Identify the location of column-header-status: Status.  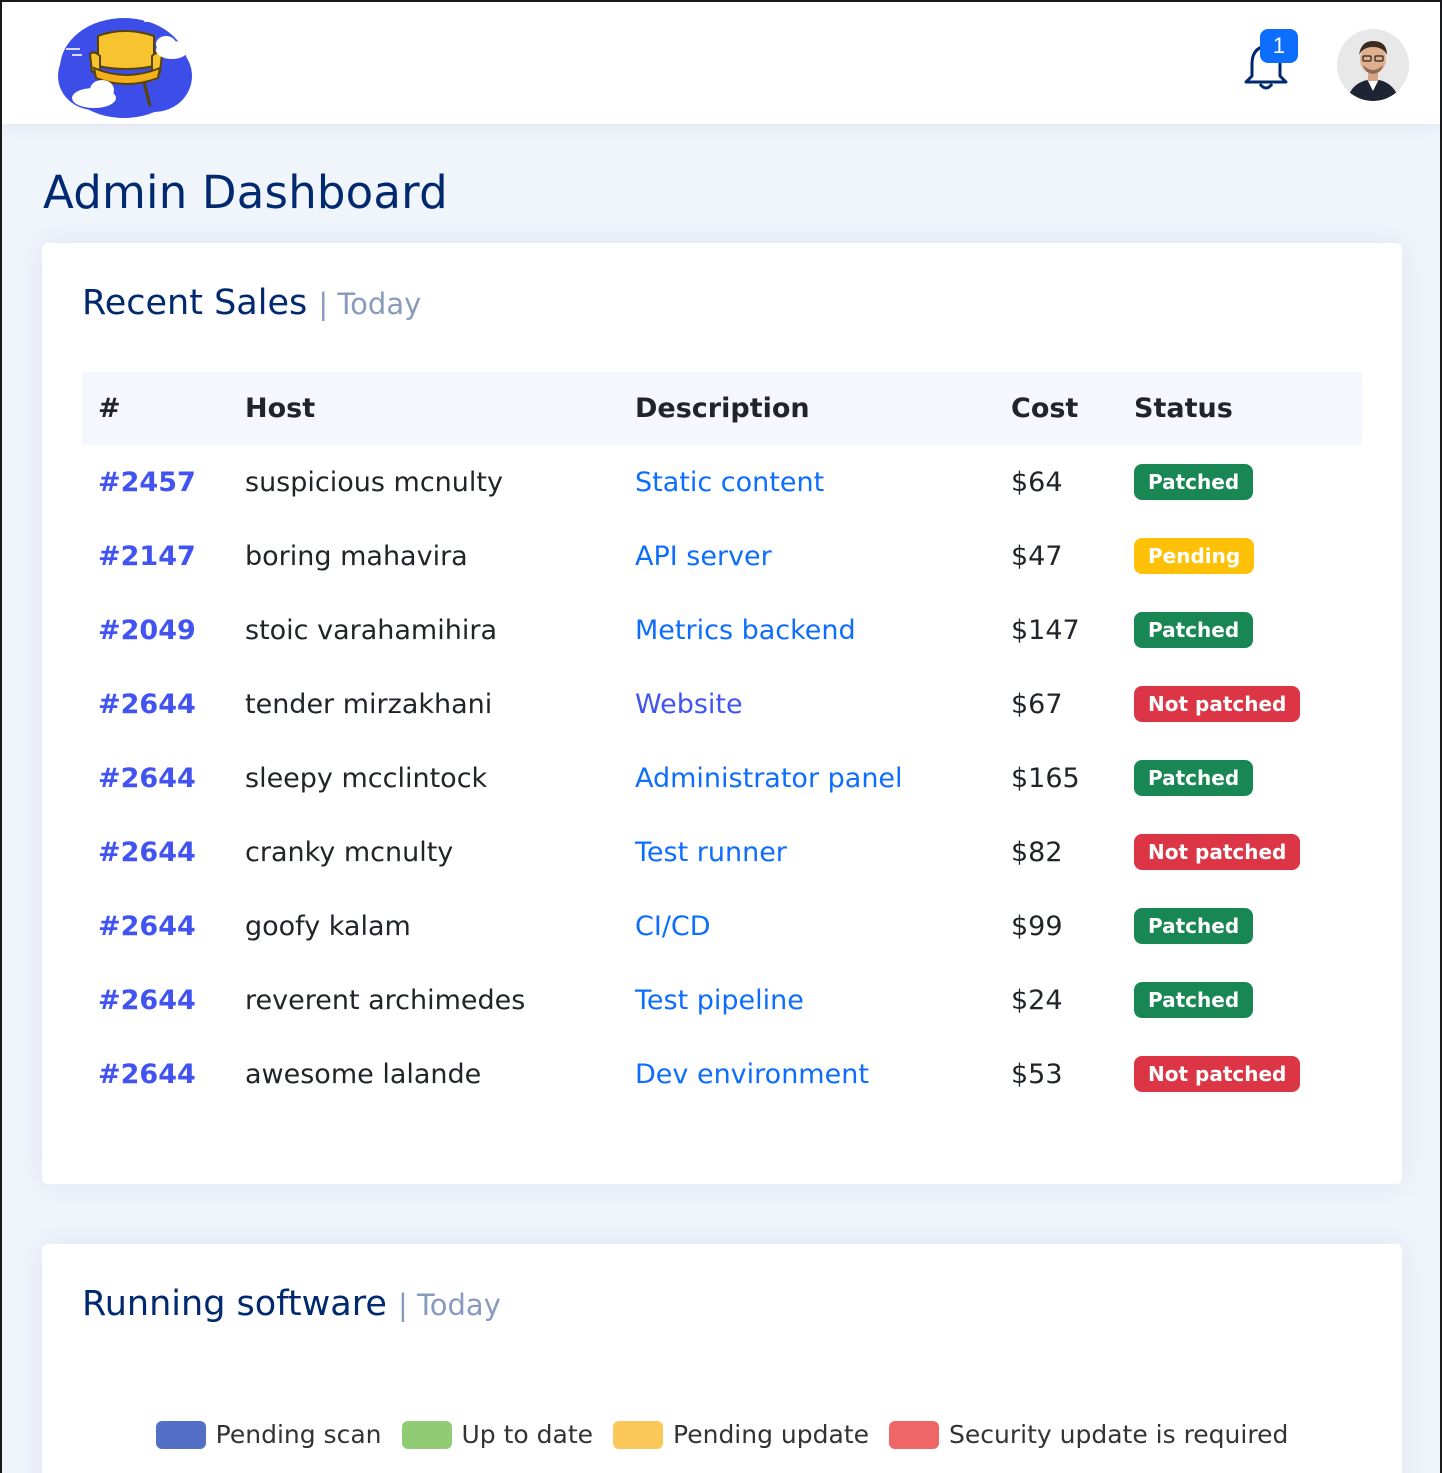
(1240, 408).